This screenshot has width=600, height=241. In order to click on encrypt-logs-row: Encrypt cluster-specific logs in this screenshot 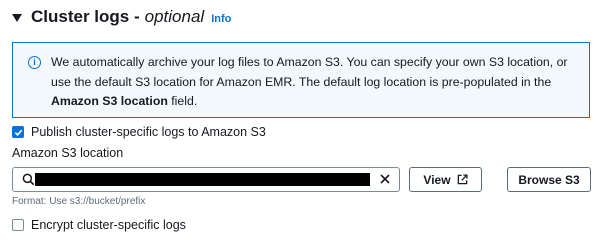, I will do `click(99, 225)`.